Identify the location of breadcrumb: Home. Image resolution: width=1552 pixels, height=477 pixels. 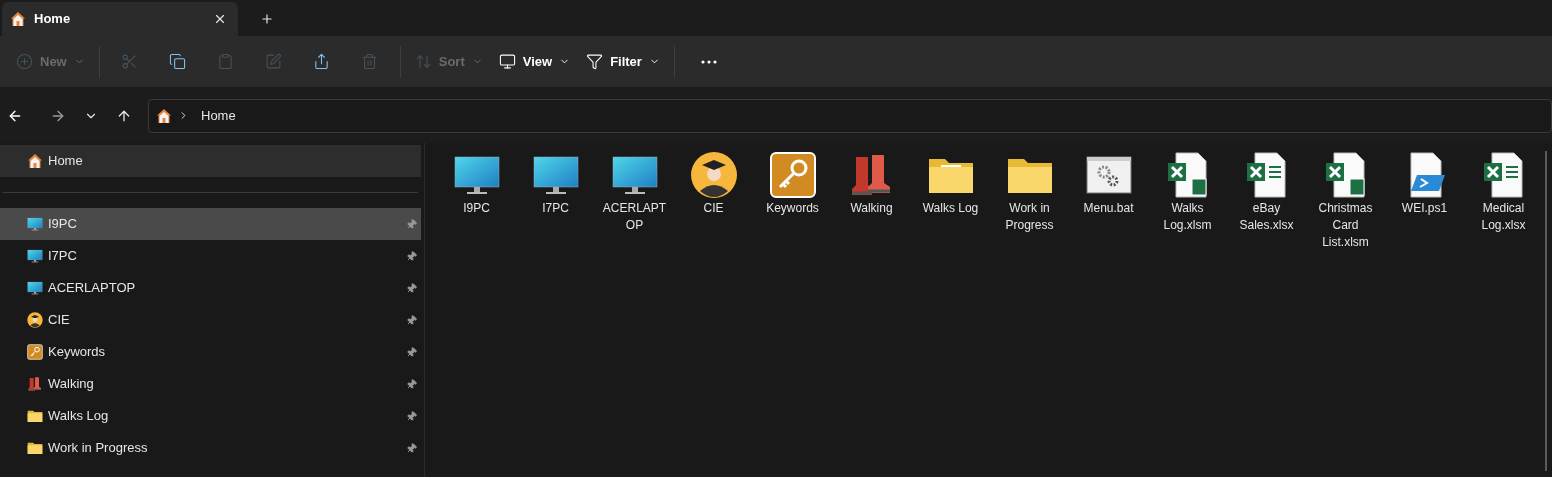
(218, 115).